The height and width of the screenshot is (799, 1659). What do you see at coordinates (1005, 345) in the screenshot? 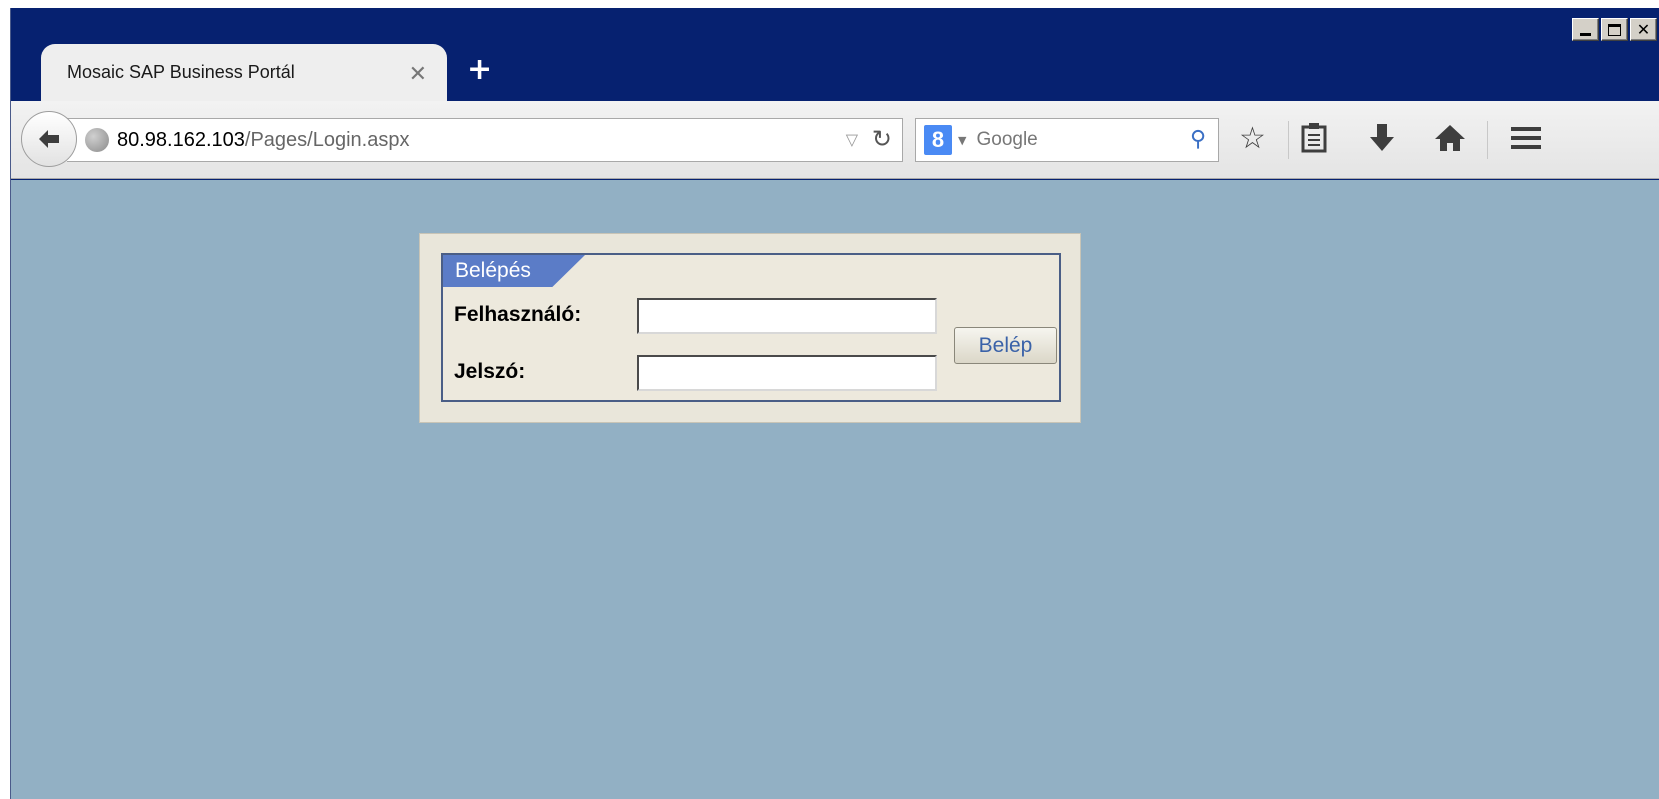
I see `login-button: Belép` at bounding box center [1005, 345].